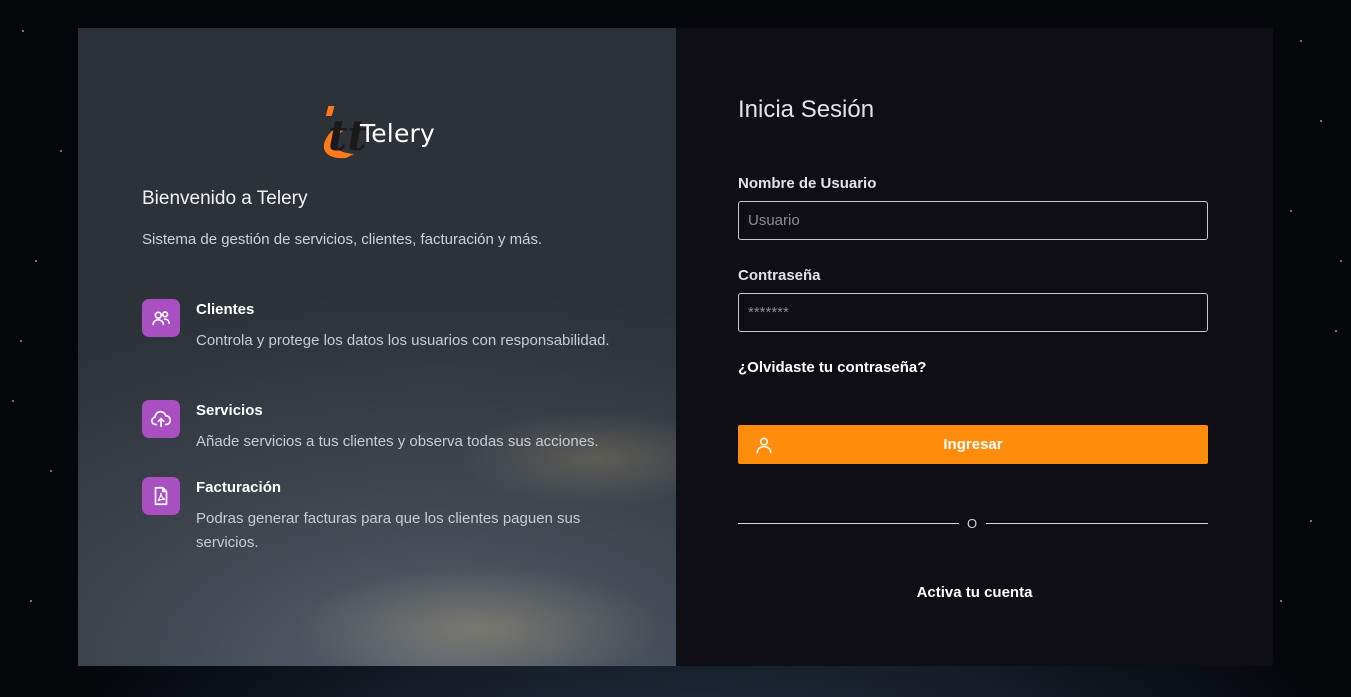 The image size is (1351, 697). What do you see at coordinates (239, 487) in the screenshot?
I see `feature-title: Facturación` at bounding box center [239, 487].